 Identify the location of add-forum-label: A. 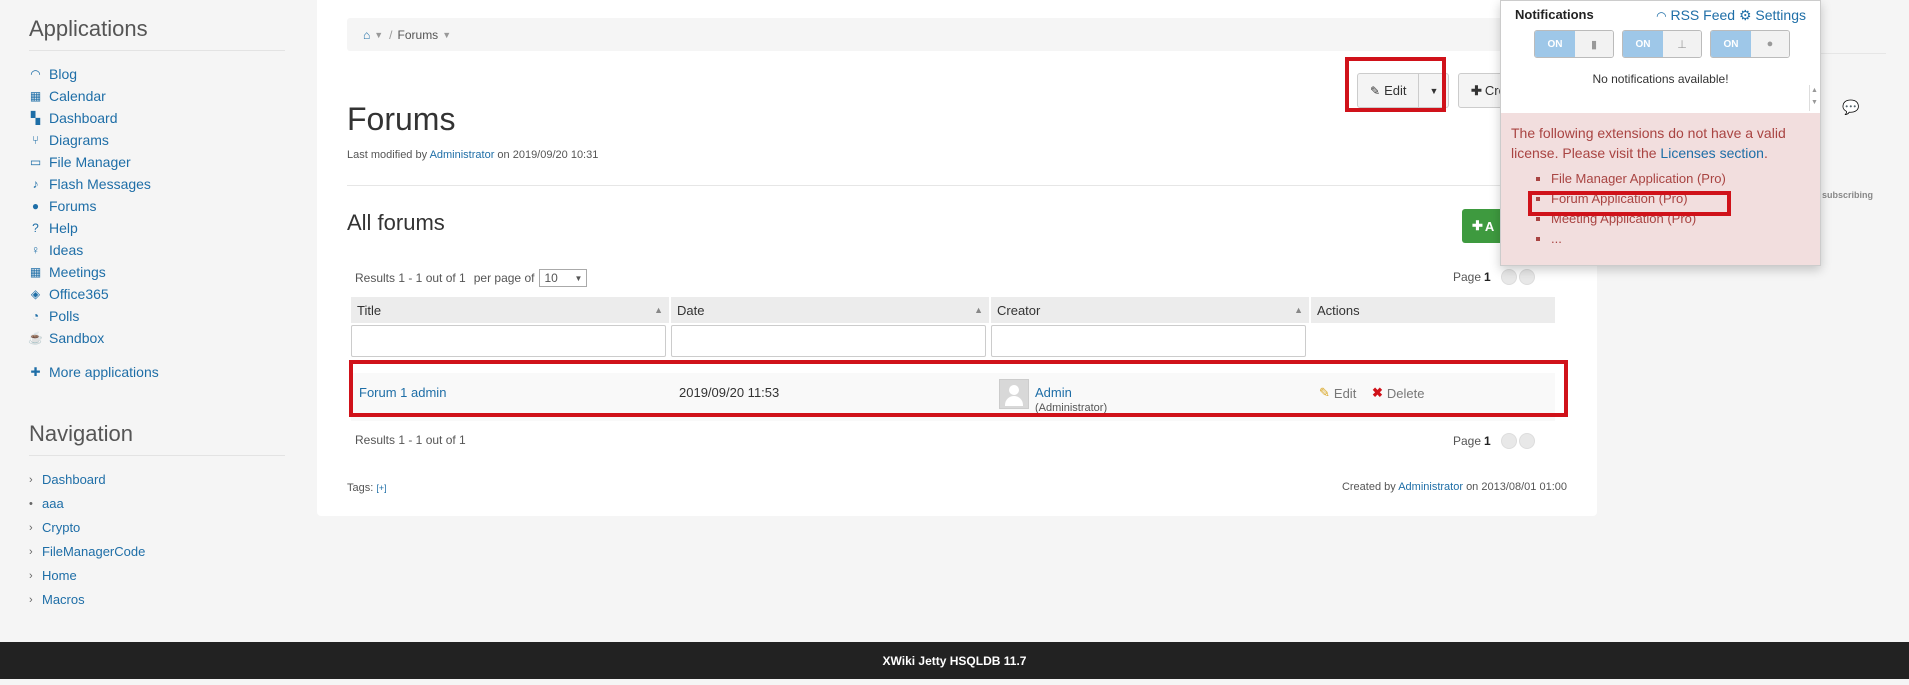
(1489, 226).